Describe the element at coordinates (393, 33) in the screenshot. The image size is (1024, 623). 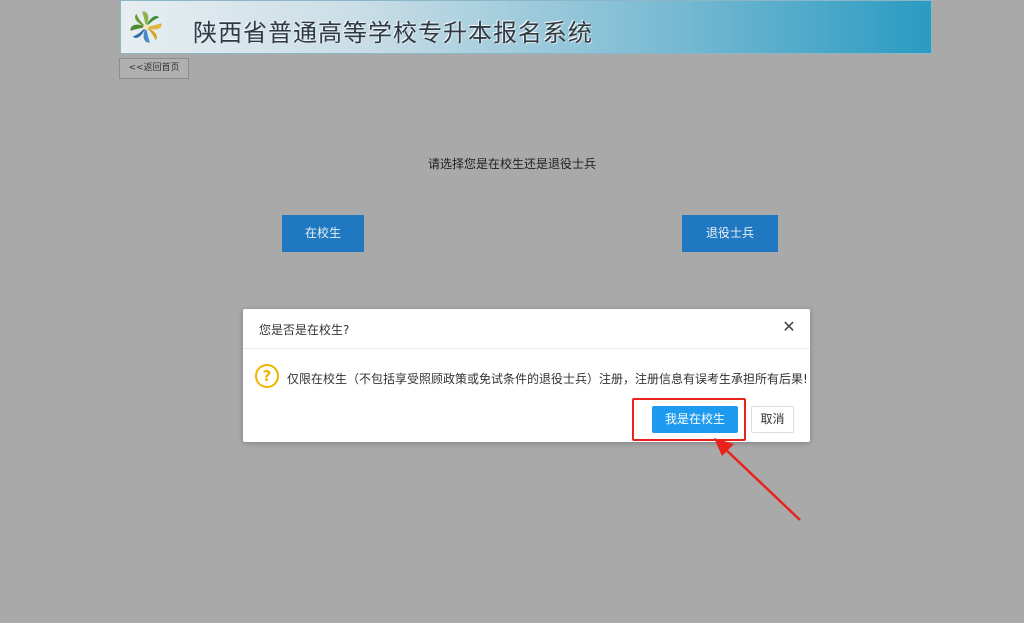
I see `system-title: 陕西省普通高等学校专升本报名系统` at that location.